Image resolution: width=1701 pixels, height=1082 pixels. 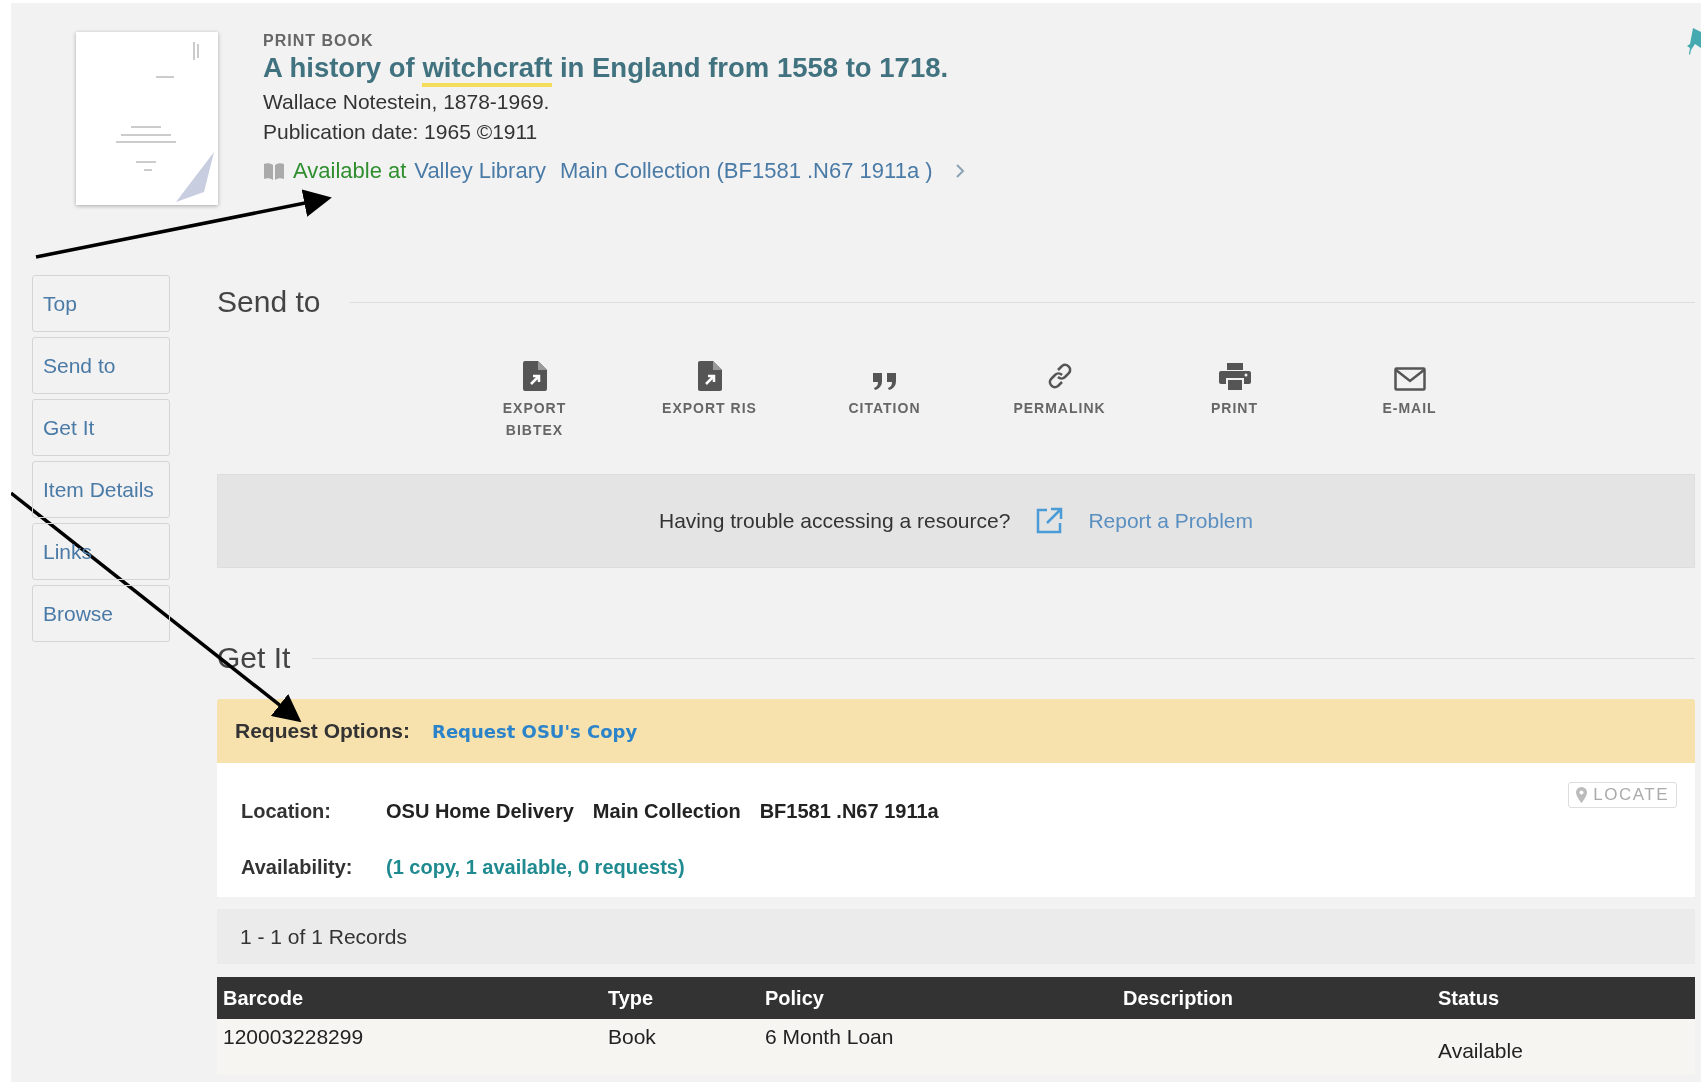 What do you see at coordinates (1409, 404) in the screenshot?
I see `send-to-action: E-MAIL` at bounding box center [1409, 404].